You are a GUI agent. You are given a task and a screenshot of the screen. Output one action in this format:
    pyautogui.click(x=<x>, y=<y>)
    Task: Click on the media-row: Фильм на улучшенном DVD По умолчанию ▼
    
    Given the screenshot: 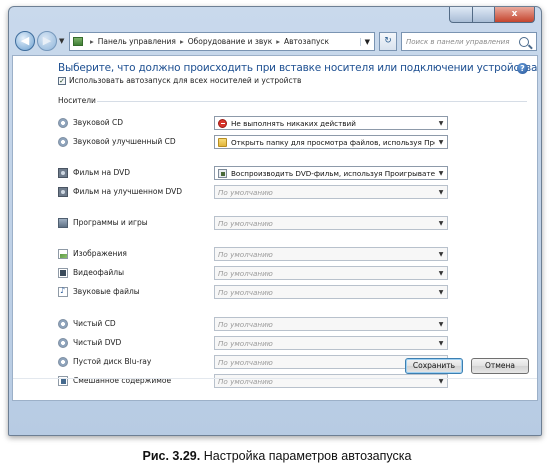 What is the action you would take?
    pyautogui.click(x=297, y=192)
    